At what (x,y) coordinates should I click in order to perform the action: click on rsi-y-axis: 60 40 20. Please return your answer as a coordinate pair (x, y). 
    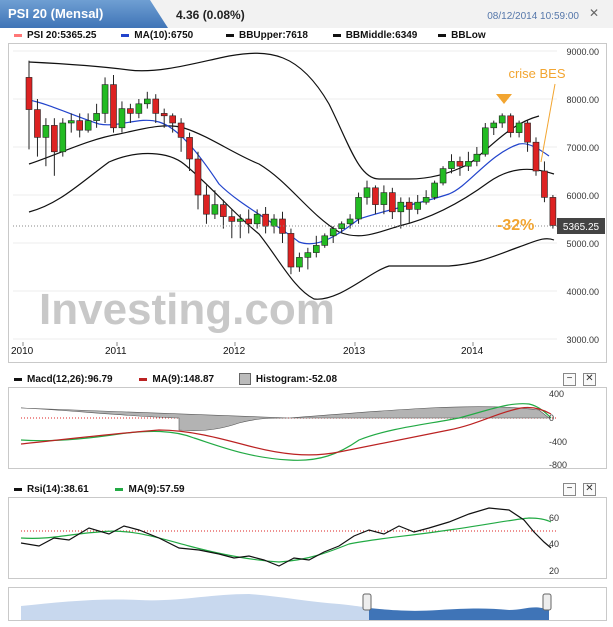
    Looking at the image, I should click on (554, 544).